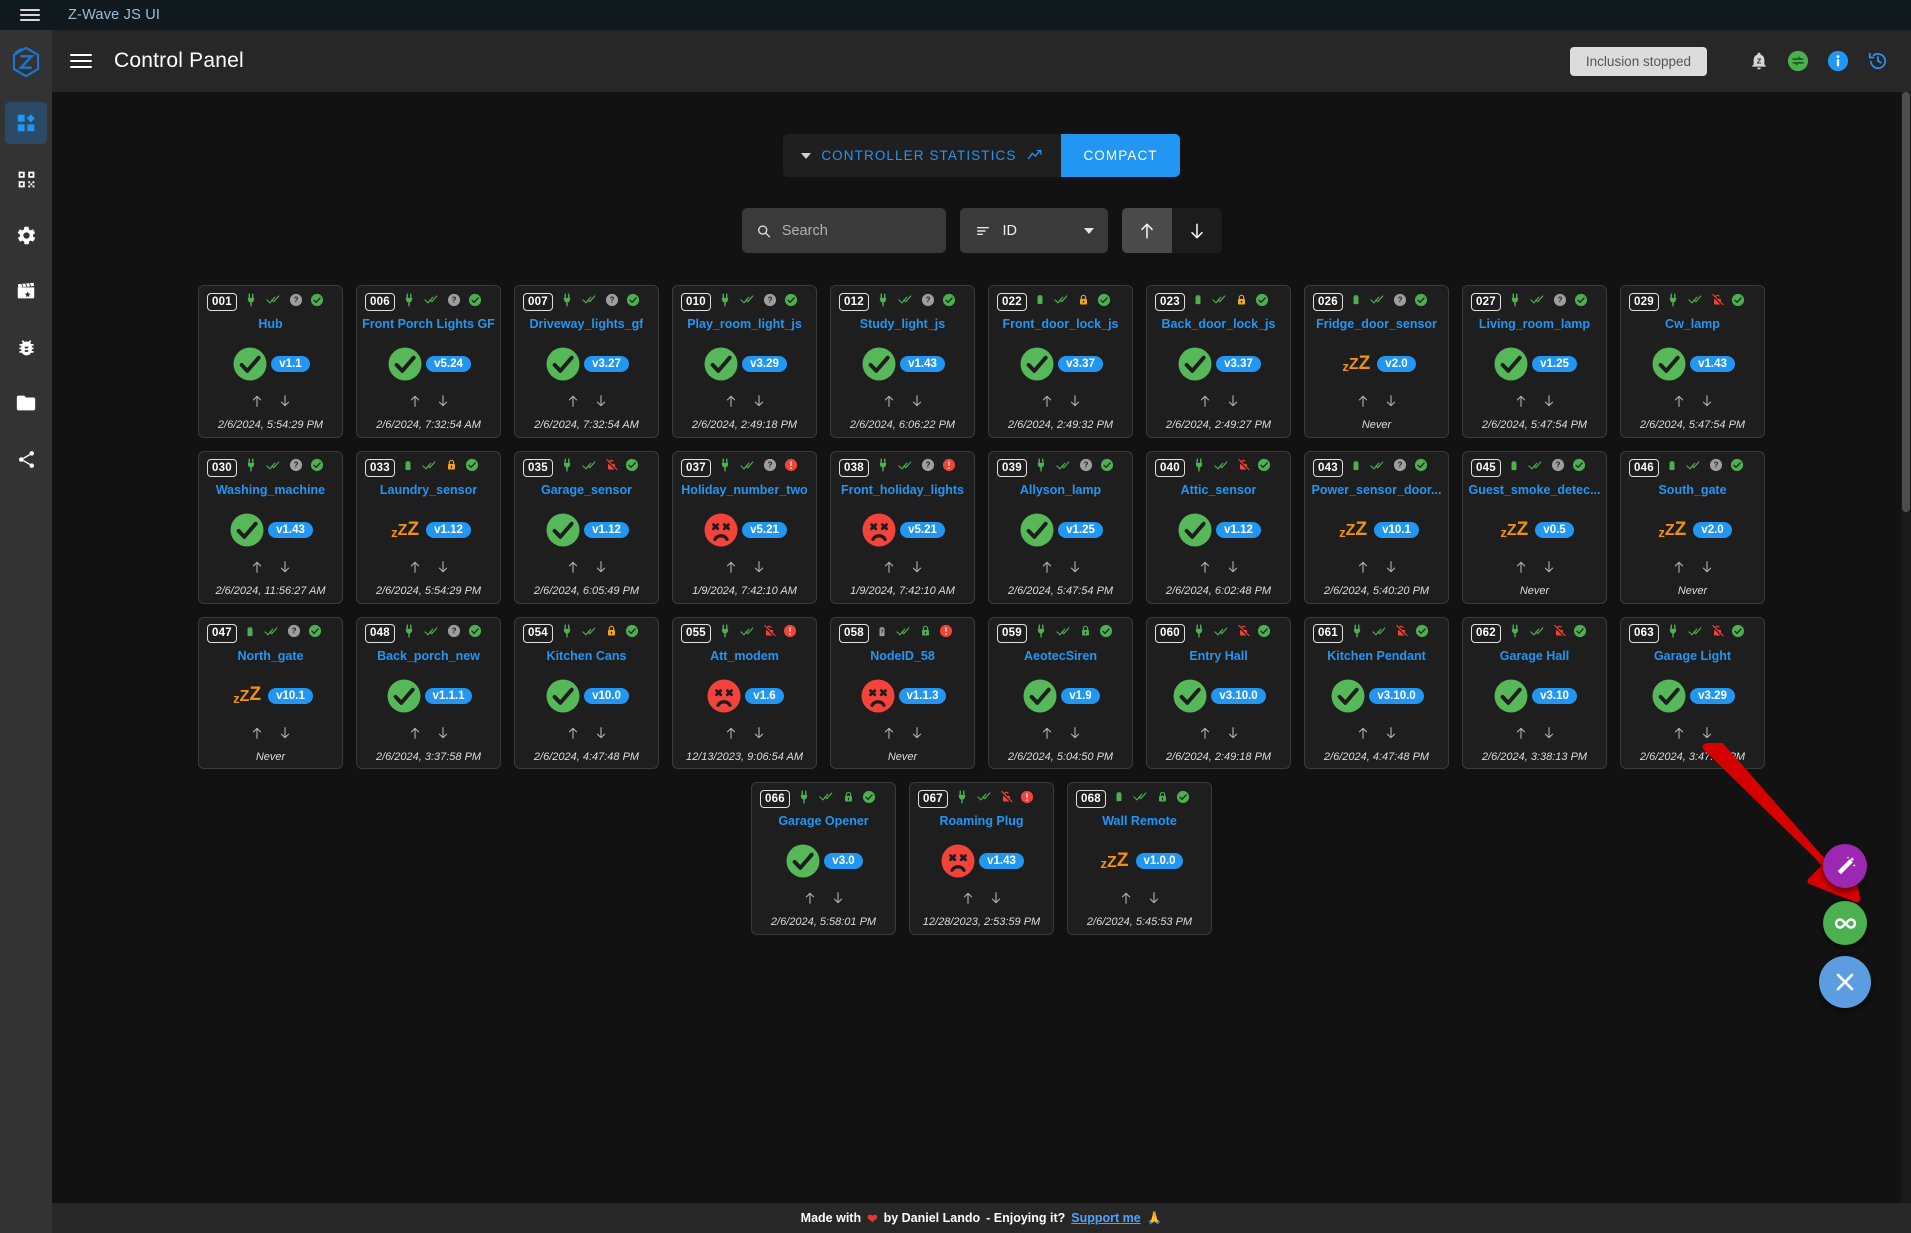  What do you see at coordinates (26, 347) in the screenshot?
I see `sidebar-item-debug` at bounding box center [26, 347].